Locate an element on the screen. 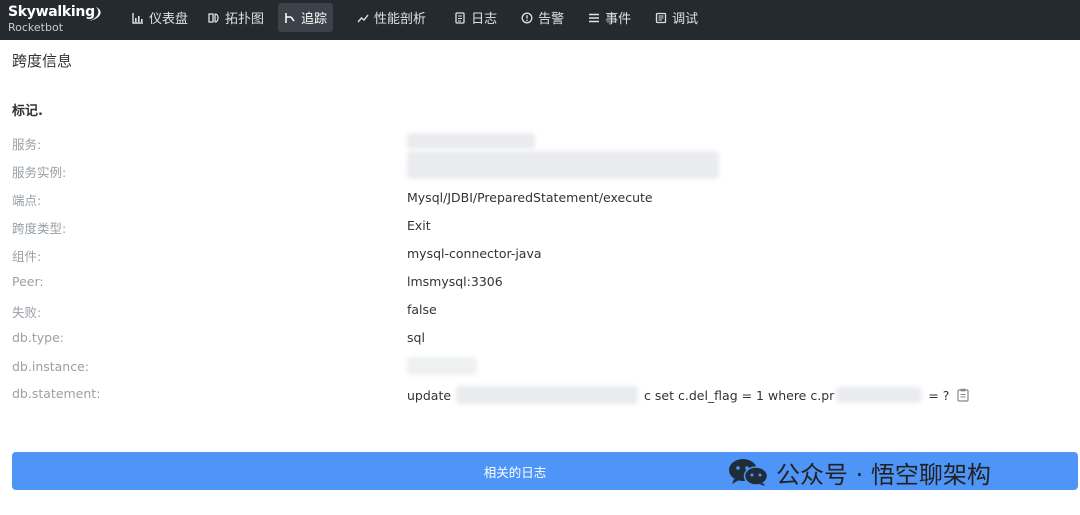  tag-key: 端点: is located at coordinates (27, 200).